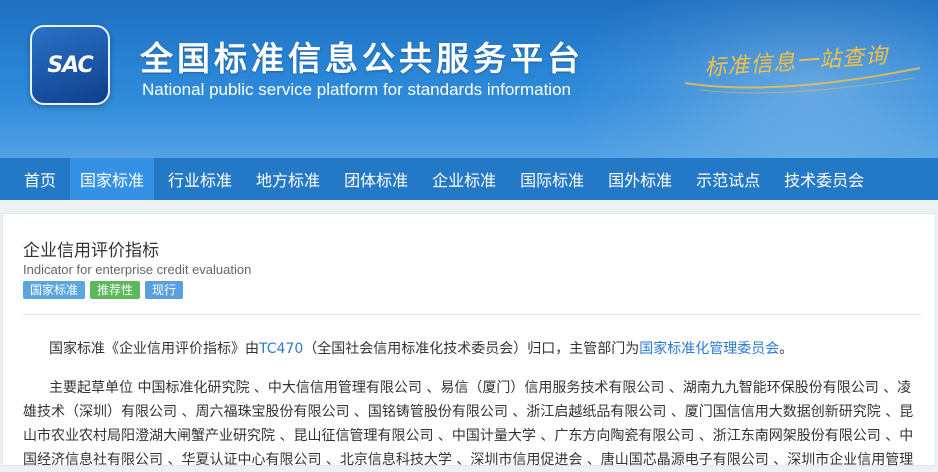 This screenshot has height=472, width=938. I want to click on tc470-link: TC470, so click(281, 349).